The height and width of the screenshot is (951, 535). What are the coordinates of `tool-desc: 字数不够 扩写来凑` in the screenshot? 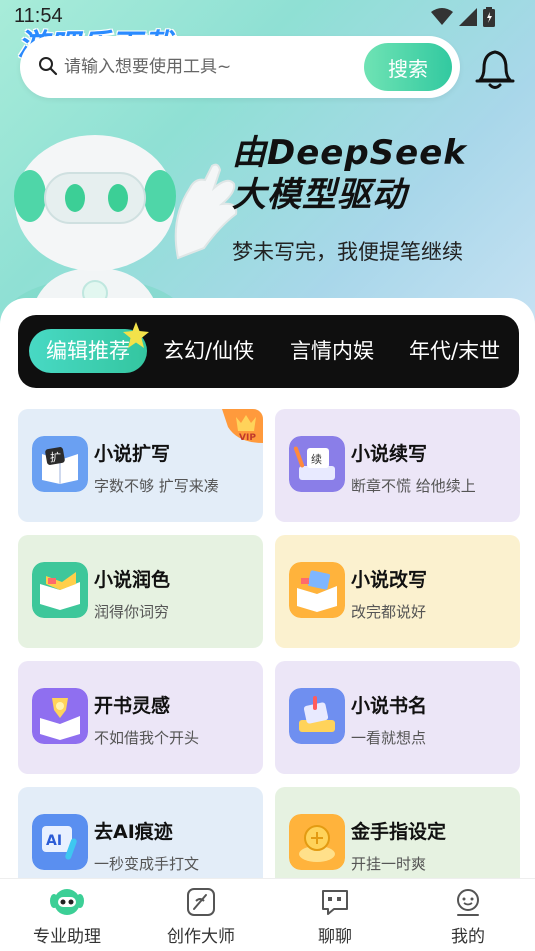 It's located at (156, 486).